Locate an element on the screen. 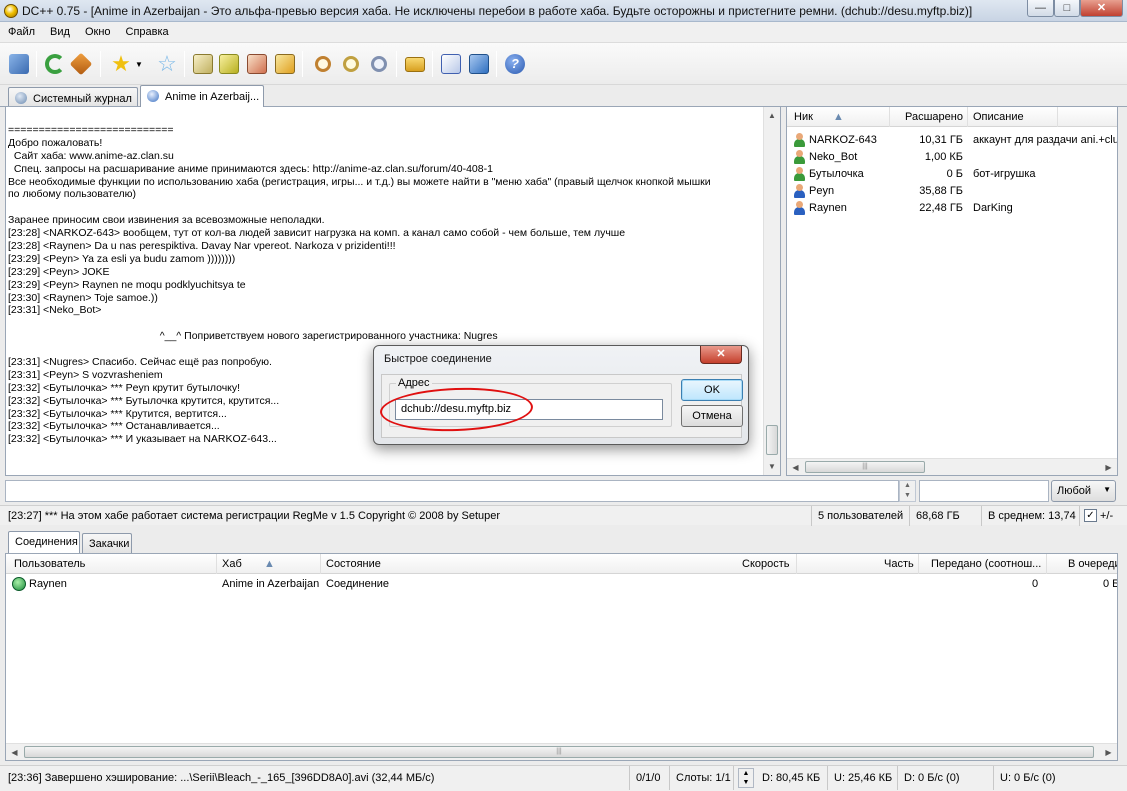 The height and width of the screenshot is (791, 1127). chat-line: [23:31] <Neko_Bot> is located at coordinates (55, 310).